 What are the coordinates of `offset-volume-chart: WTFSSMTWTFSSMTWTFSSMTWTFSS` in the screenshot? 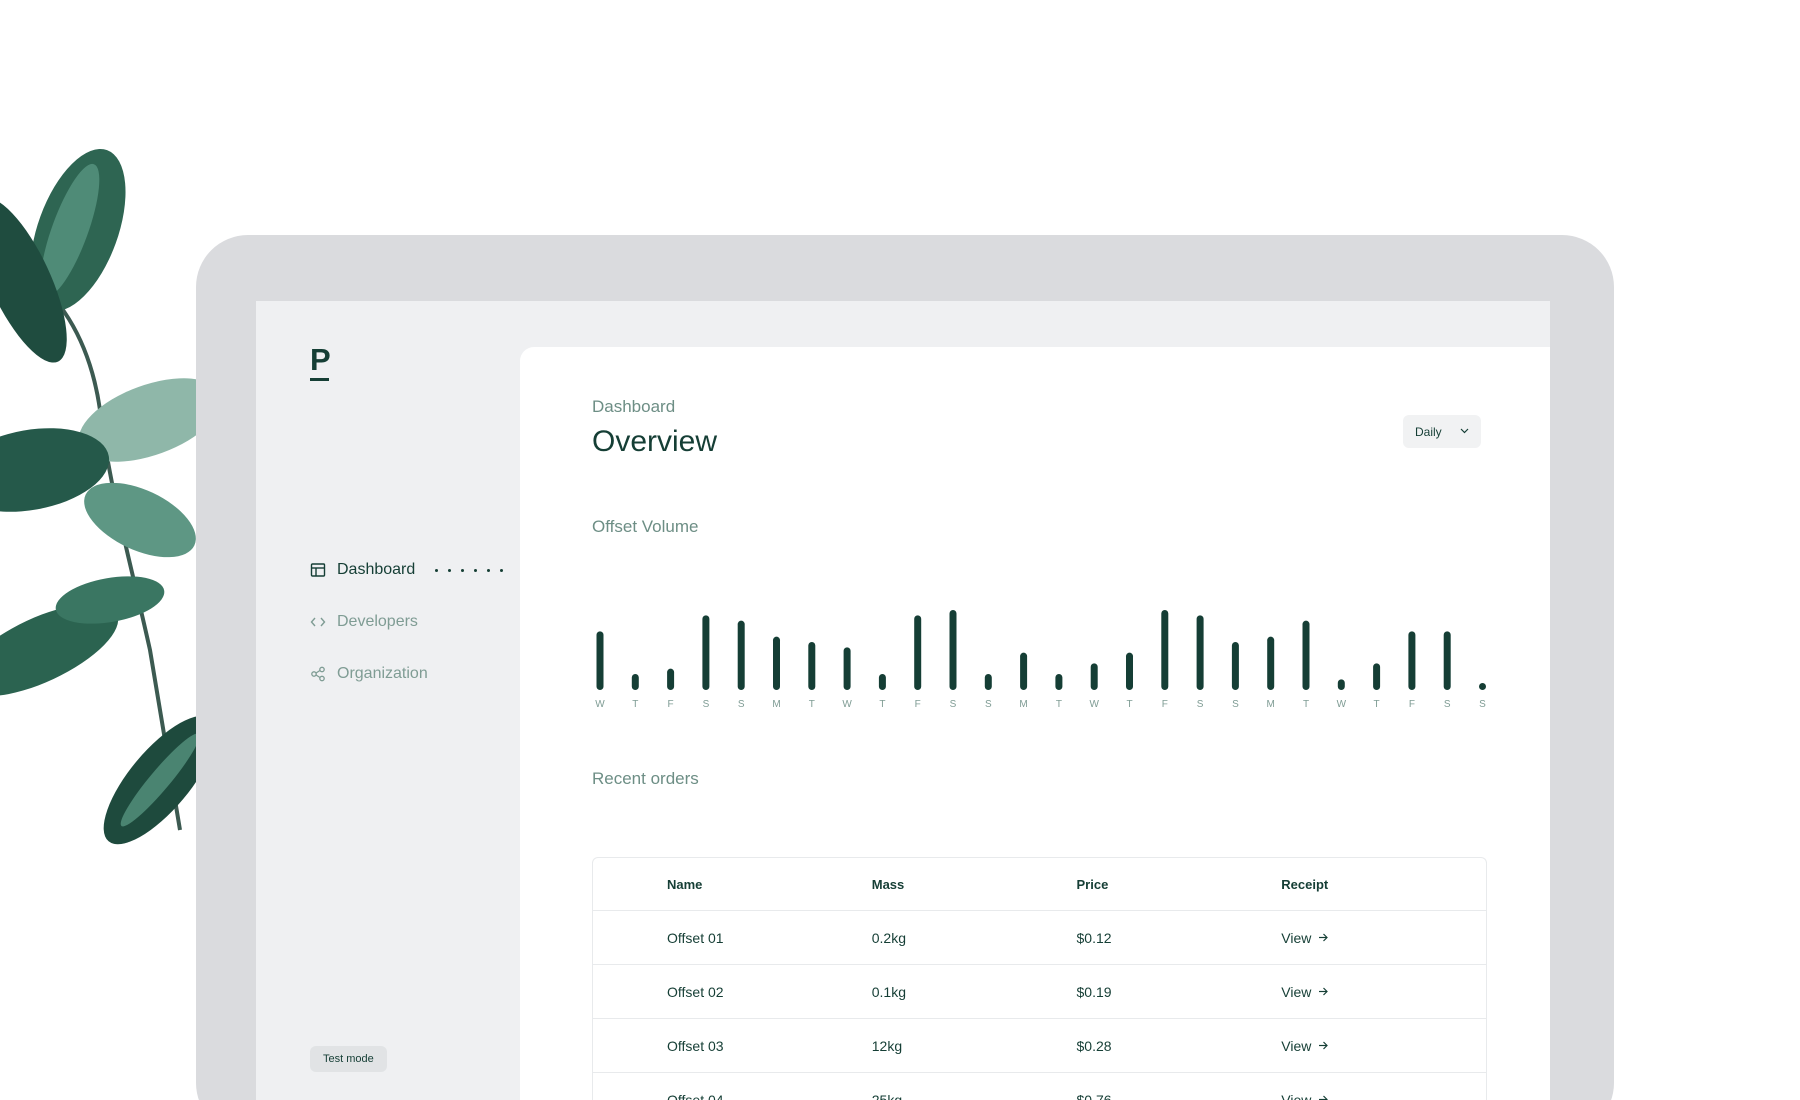 It's located at (1040, 660).